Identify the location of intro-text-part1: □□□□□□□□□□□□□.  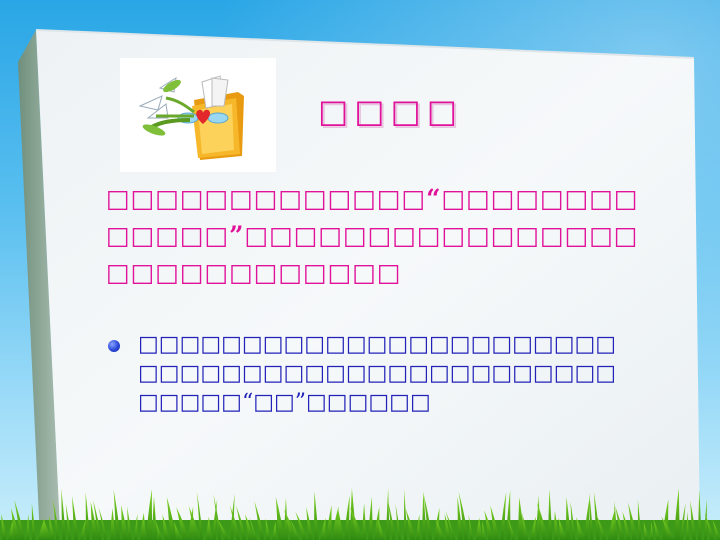
(266, 198).